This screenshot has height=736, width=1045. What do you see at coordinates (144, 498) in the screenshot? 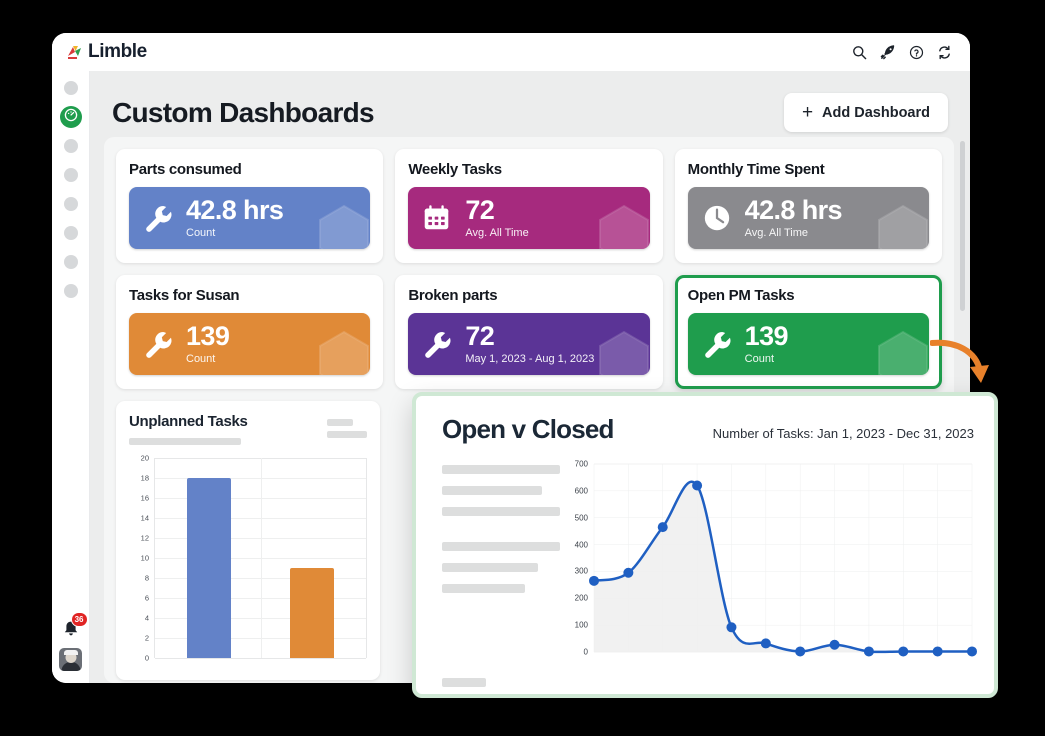
I see `bar-chart-y-tick: 16` at bounding box center [144, 498].